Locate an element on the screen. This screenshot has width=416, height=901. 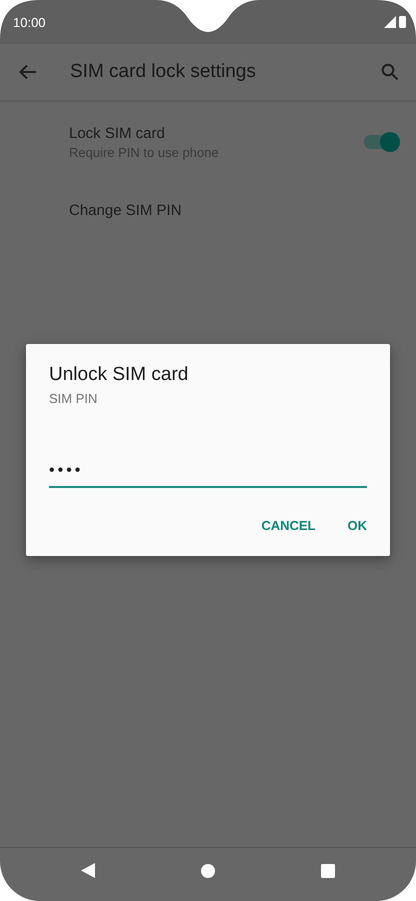
dialog-message: SIM PIN is located at coordinates (73, 398).